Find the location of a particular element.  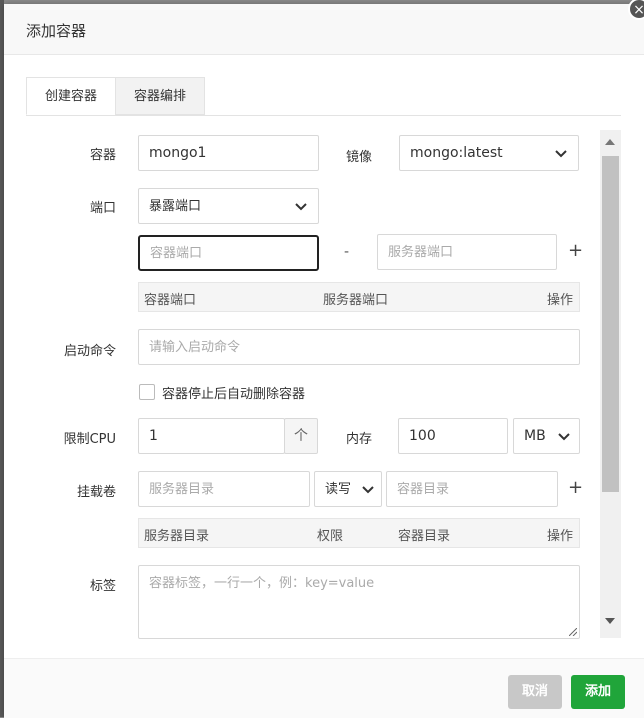

port-label: 端口 is located at coordinates (102, 208).